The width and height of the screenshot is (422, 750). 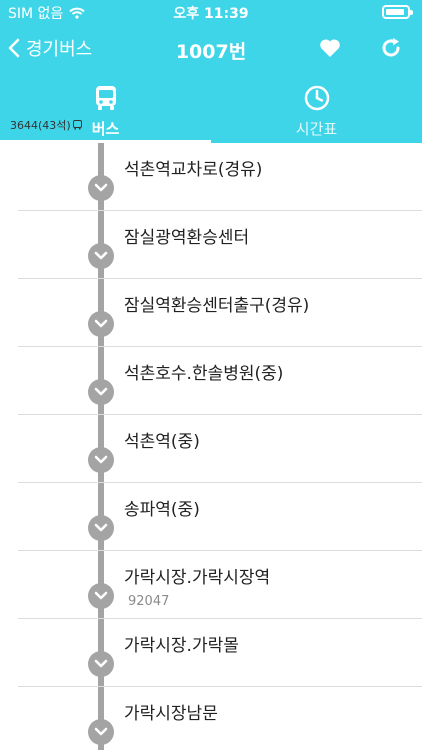 I want to click on bus-info-label: 3644(43석), so click(x=40, y=125).